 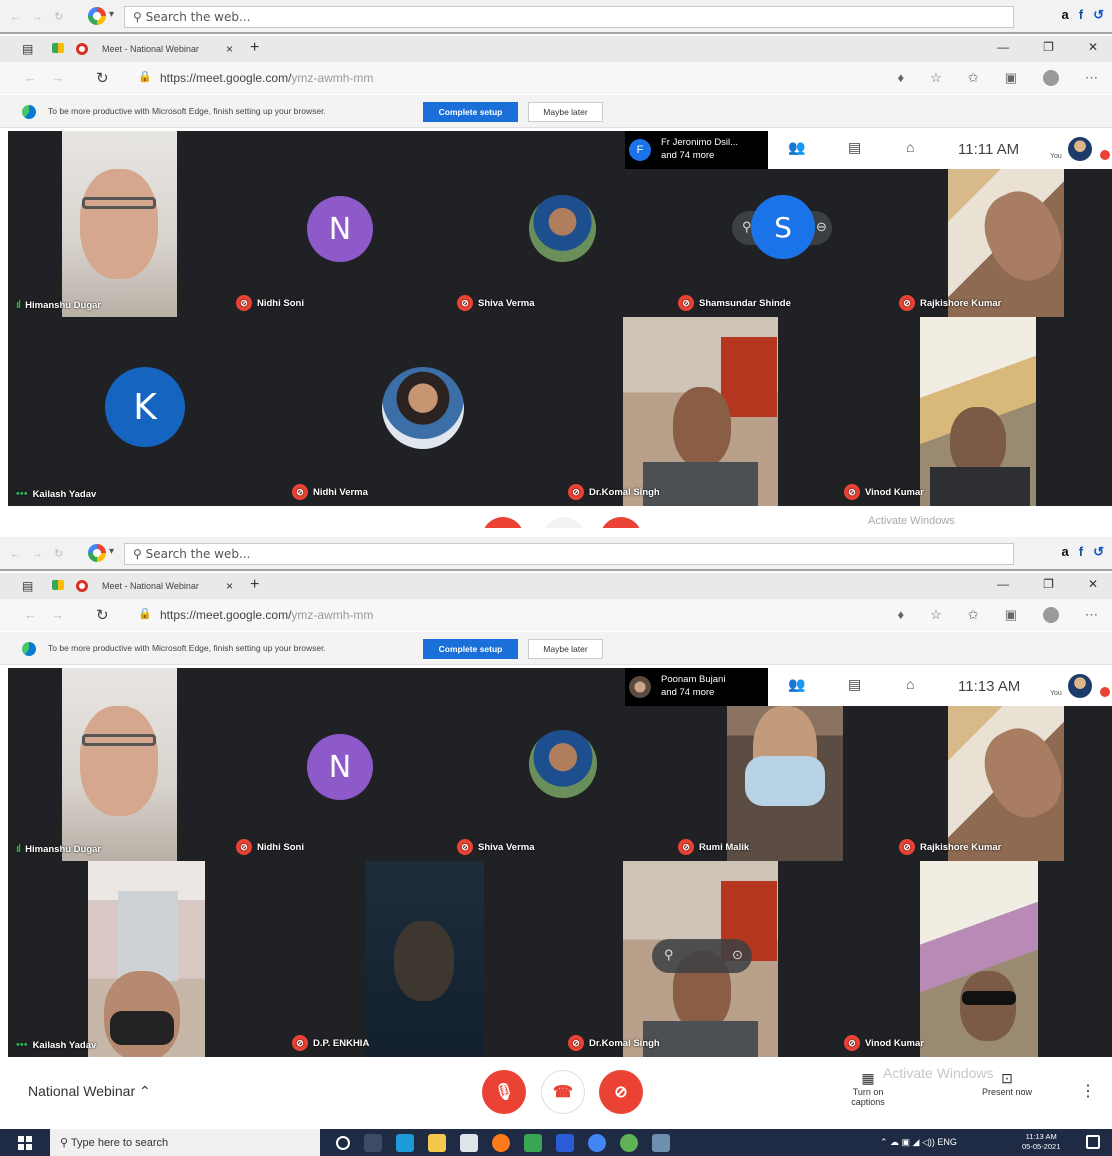 I want to click on mic-toggle-button: 🎙, so click(x=504, y=1092).